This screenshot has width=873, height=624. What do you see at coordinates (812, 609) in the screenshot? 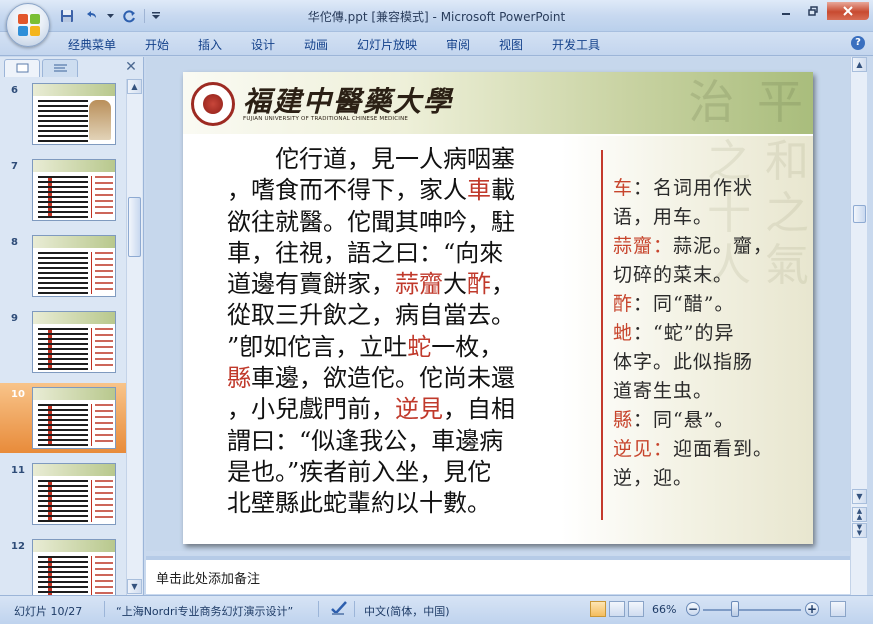
I see `zoom-in-icon: +` at bounding box center [812, 609].